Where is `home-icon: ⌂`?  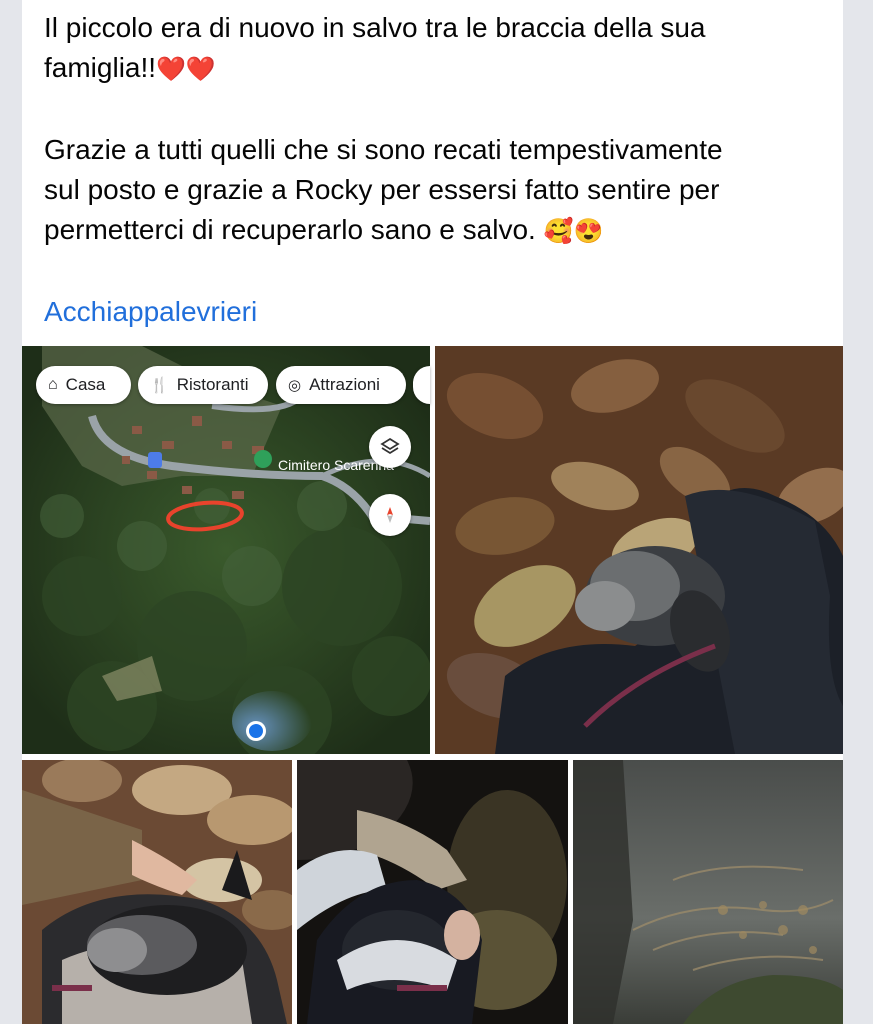 home-icon: ⌂ is located at coordinates (53, 384).